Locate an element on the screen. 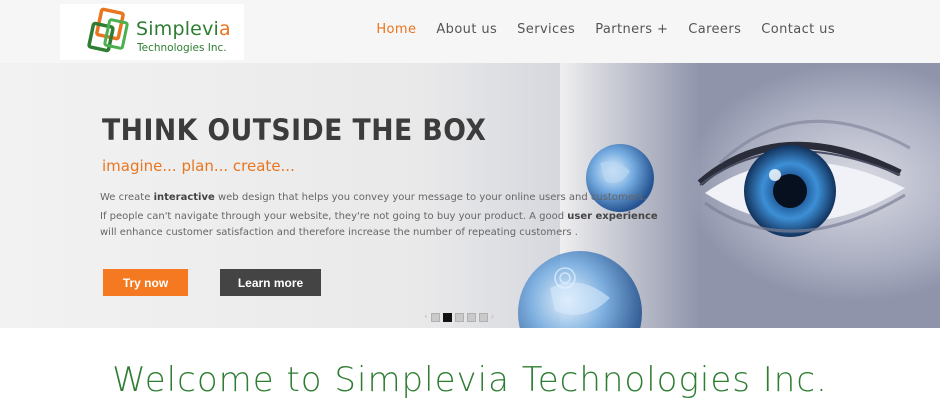  logo-subtitle: Technologies Inc. is located at coordinates (182, 48).